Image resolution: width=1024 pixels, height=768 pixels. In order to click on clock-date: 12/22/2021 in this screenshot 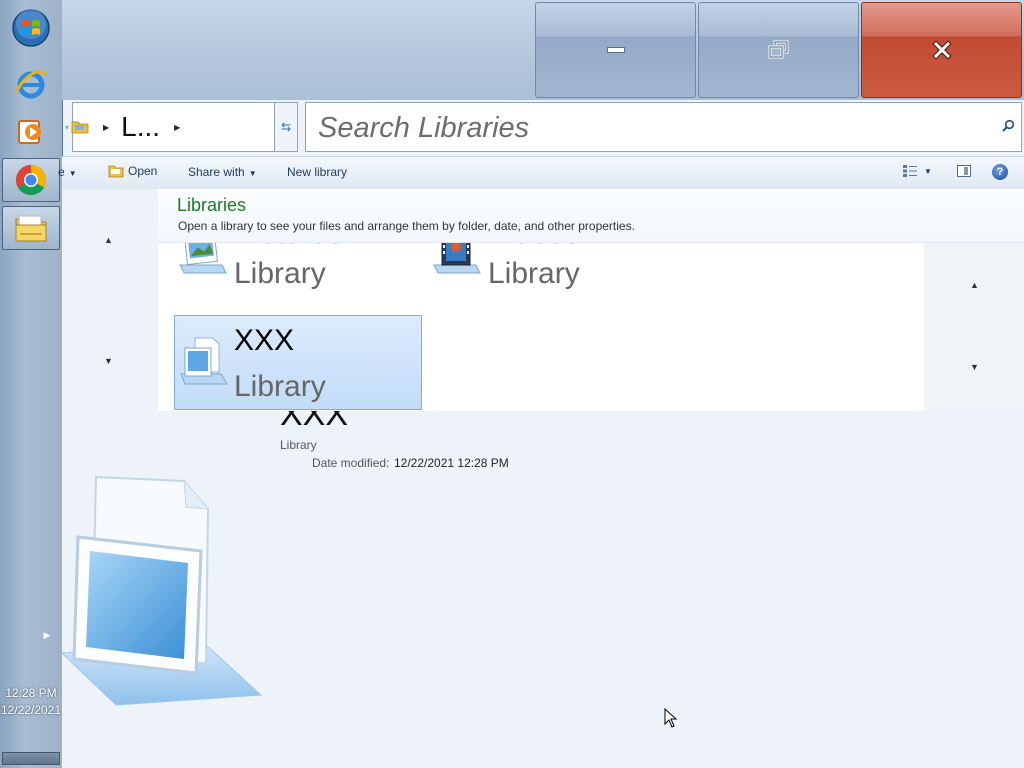, I will do `click(31, 710)`.